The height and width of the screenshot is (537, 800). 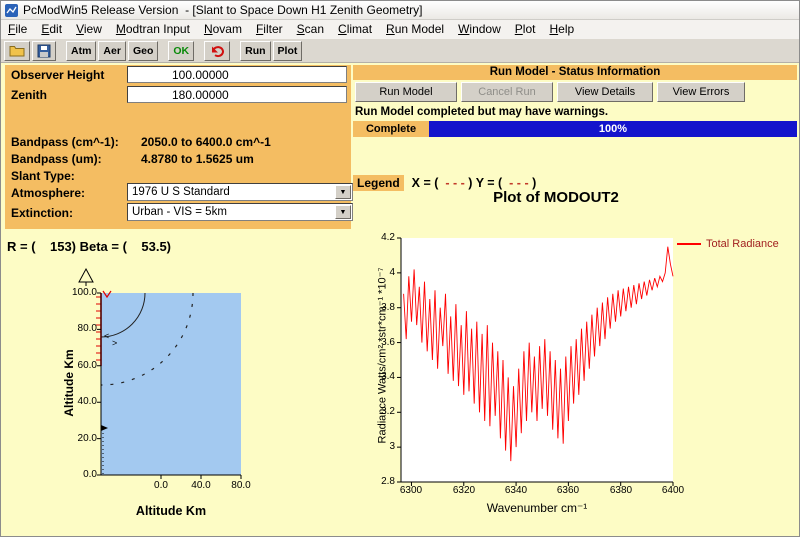 I want to click on aer-button: Aer, so click(x=112, y=50).